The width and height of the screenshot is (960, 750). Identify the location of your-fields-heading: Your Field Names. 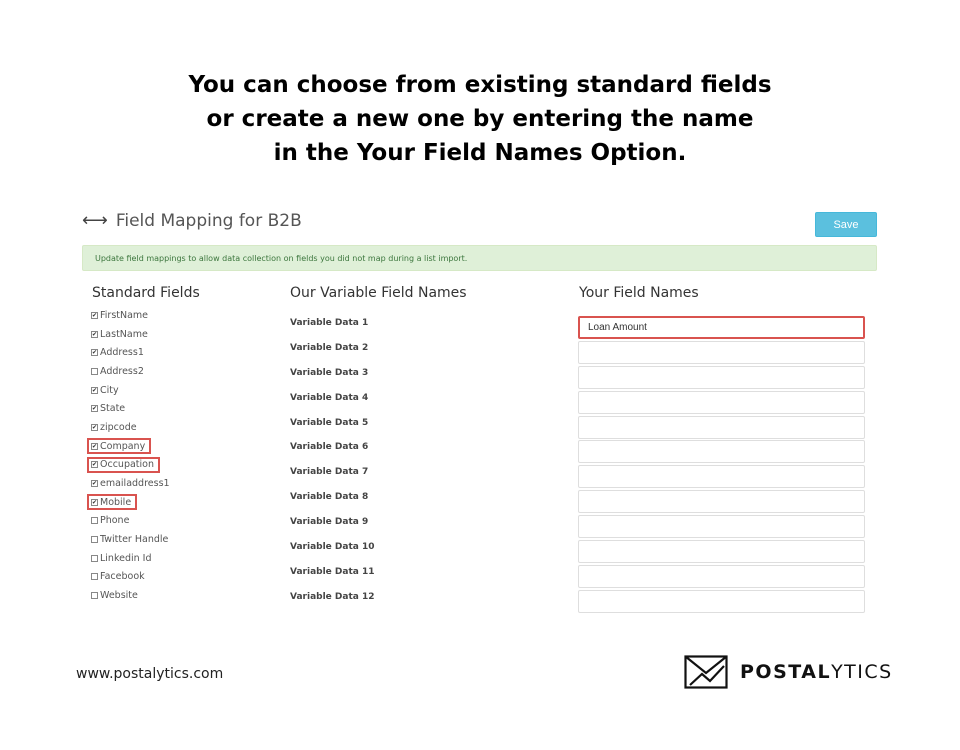
(639, 293).